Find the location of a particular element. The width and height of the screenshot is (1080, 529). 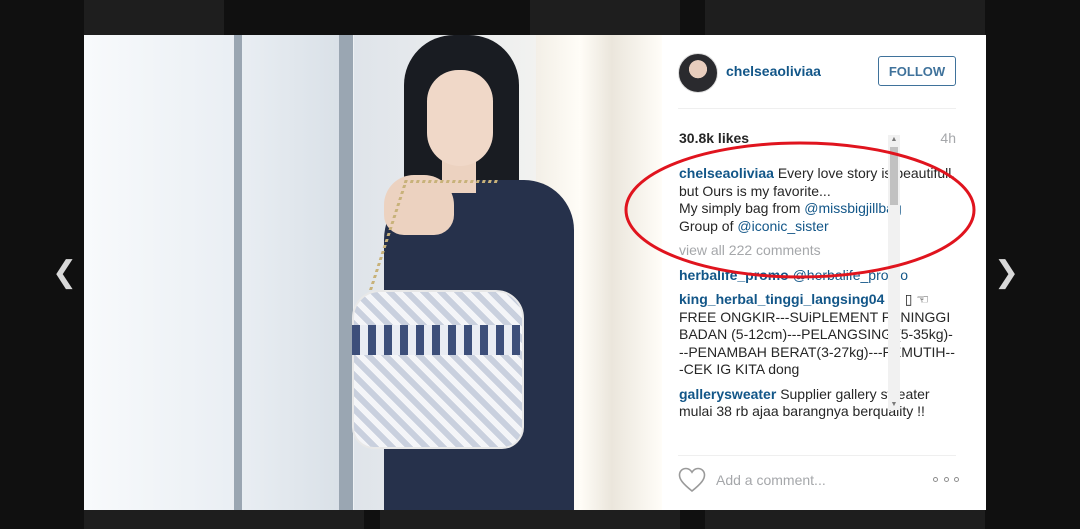

heart-icon is located at coordinates (692, 480).